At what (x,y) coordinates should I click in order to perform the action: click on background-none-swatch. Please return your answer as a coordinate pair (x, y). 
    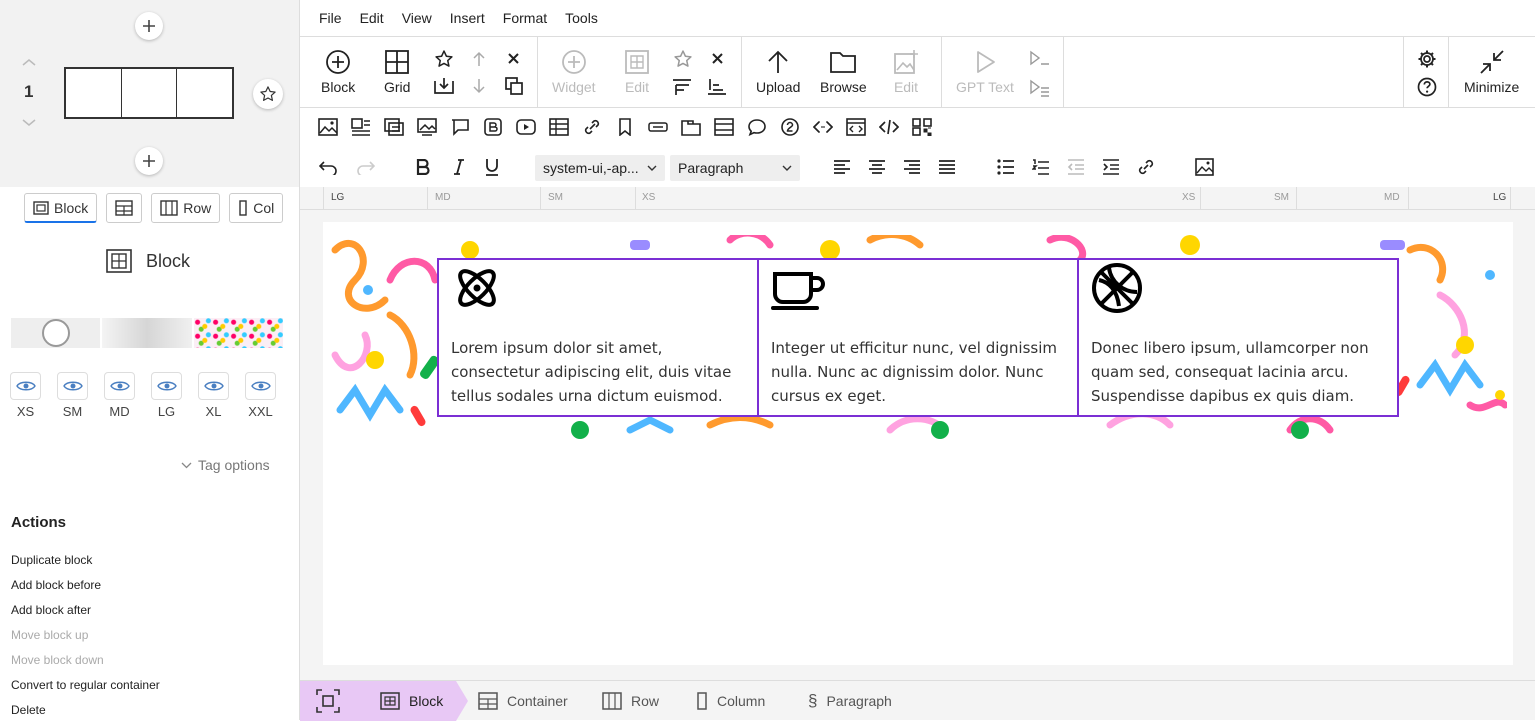
    Looking at the image, I should click on (56, 333).